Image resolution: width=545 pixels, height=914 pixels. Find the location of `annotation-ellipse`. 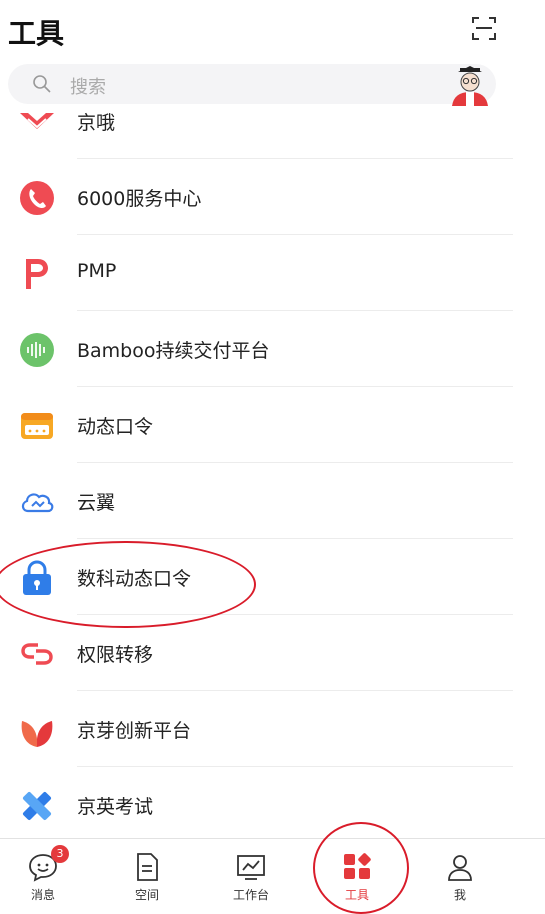

annotation-ellipse is located at coordinates (128, 584).